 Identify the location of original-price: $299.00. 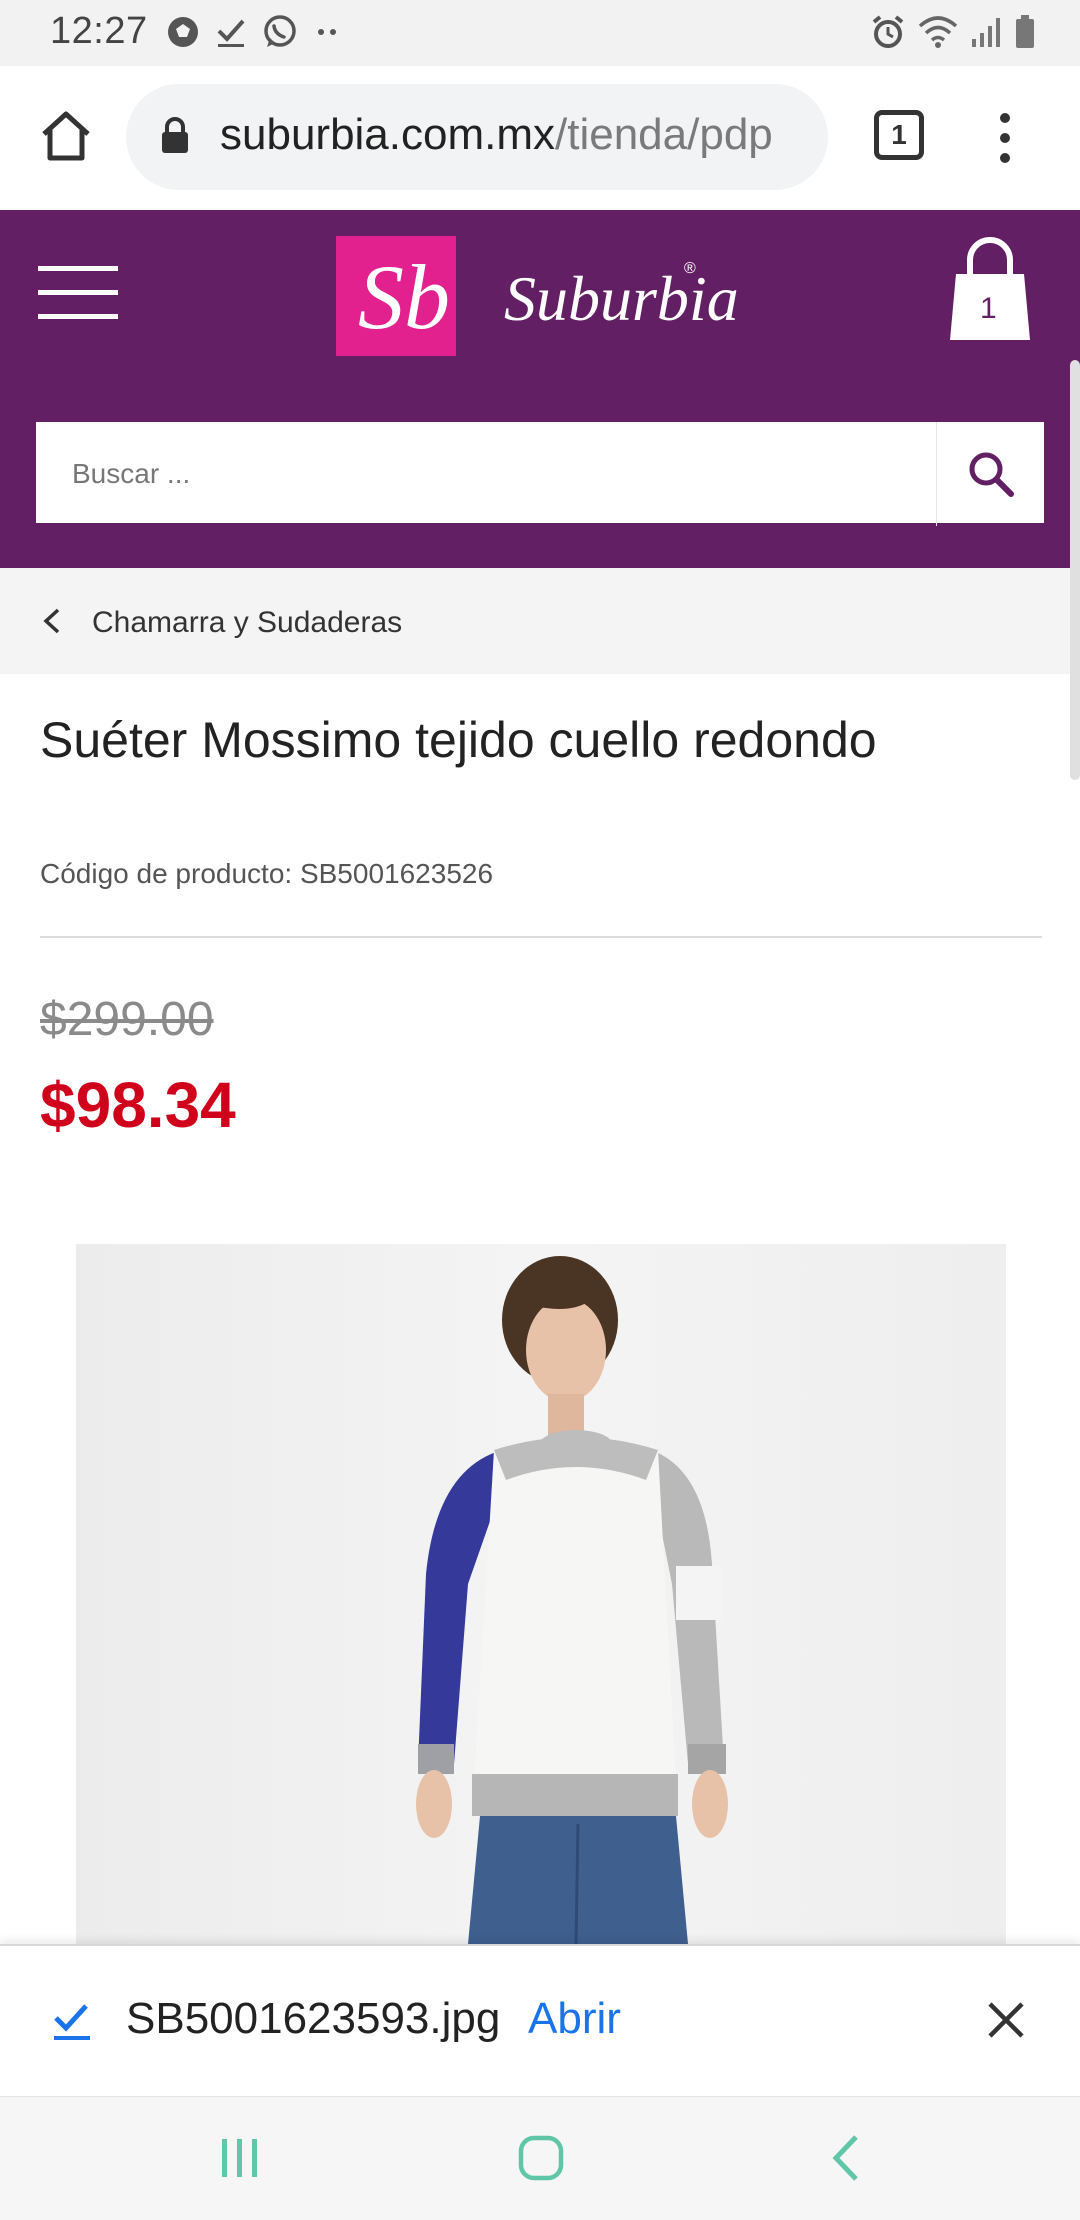
(127, 1019).